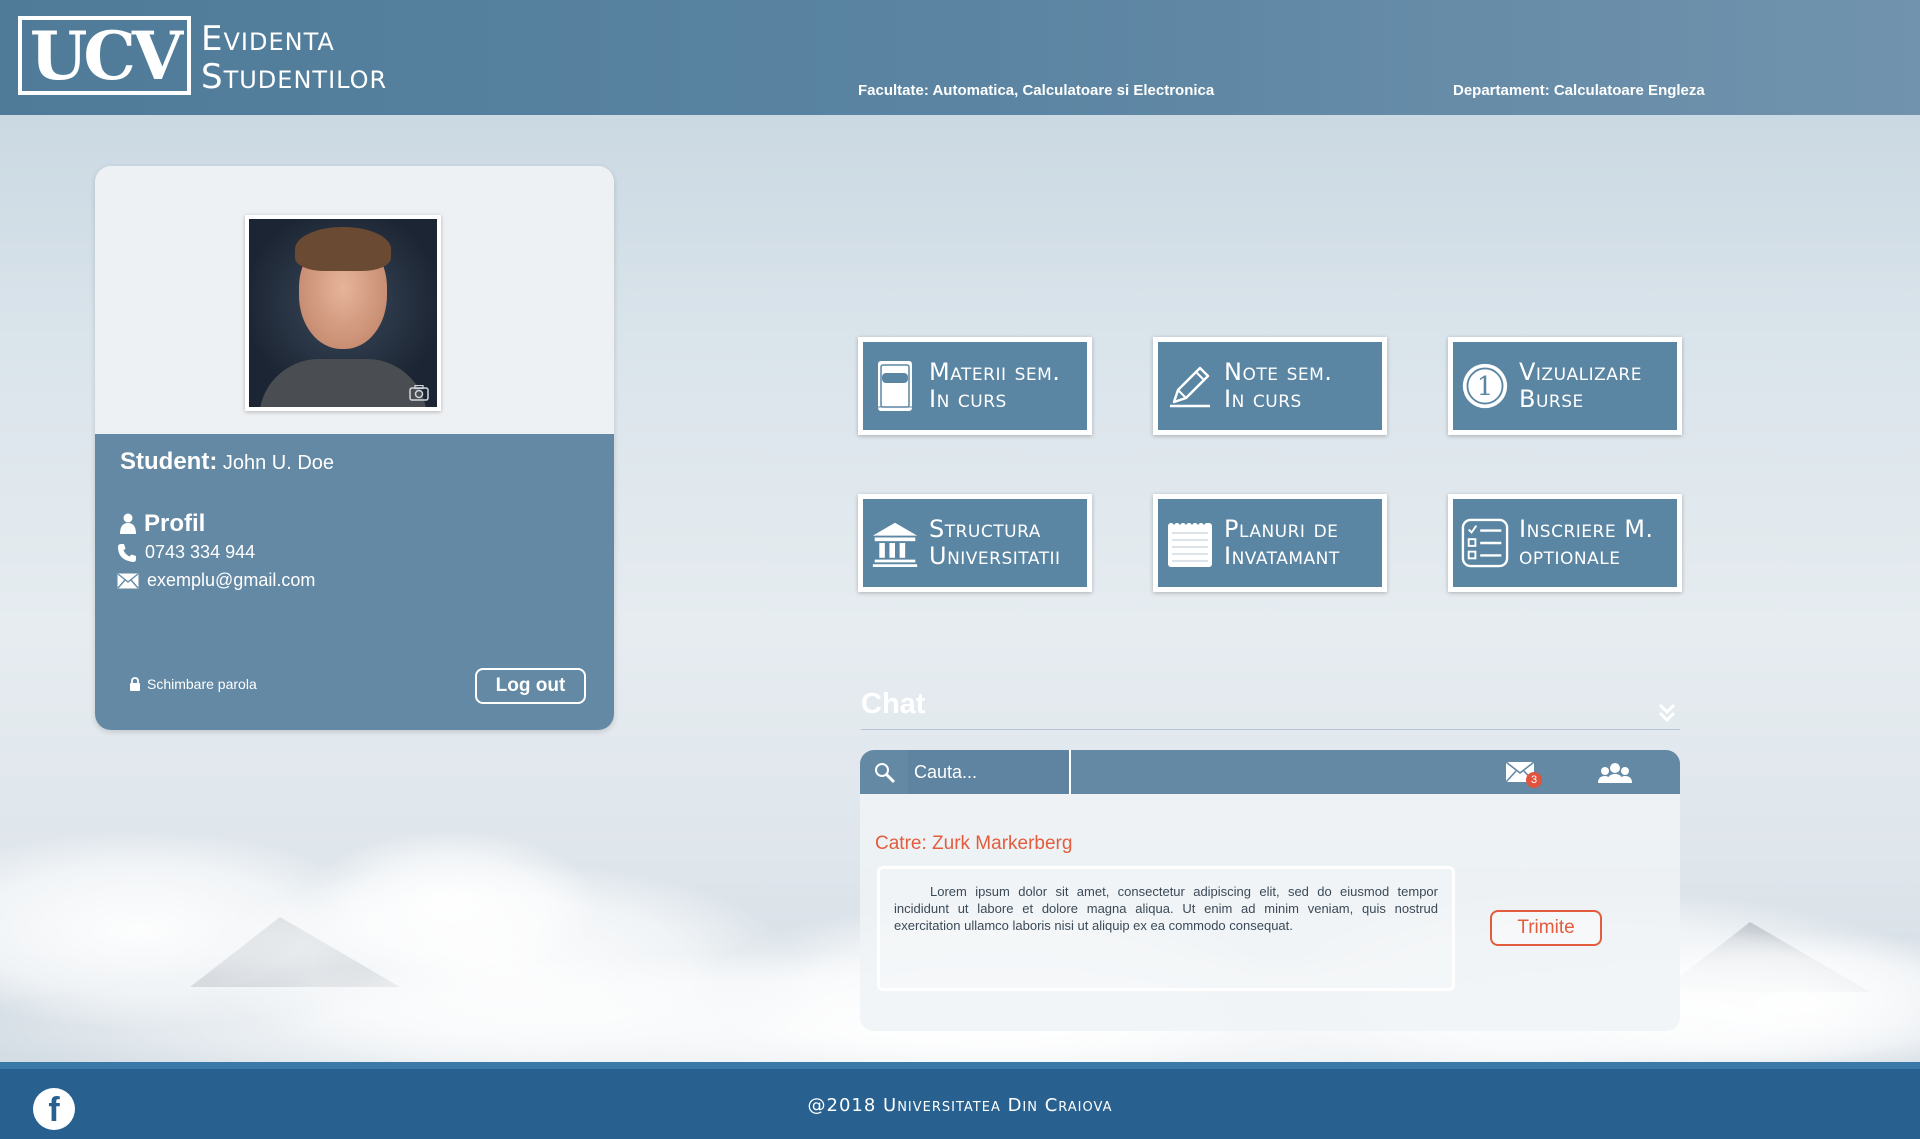  What do you see at coordinates (530, 686) in the screenshot?
I see `logout-button: Log out` at bounding box center [530, 686].